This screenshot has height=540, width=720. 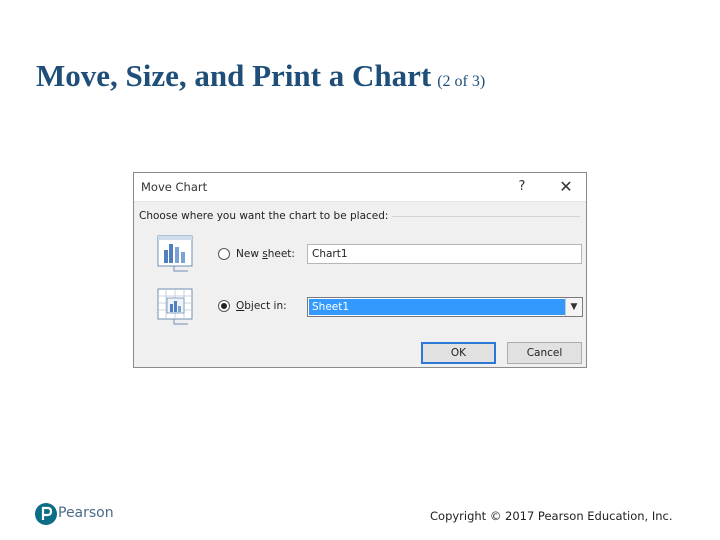 I want to click on chart-sheet-icon, so click(x=175, y=253).